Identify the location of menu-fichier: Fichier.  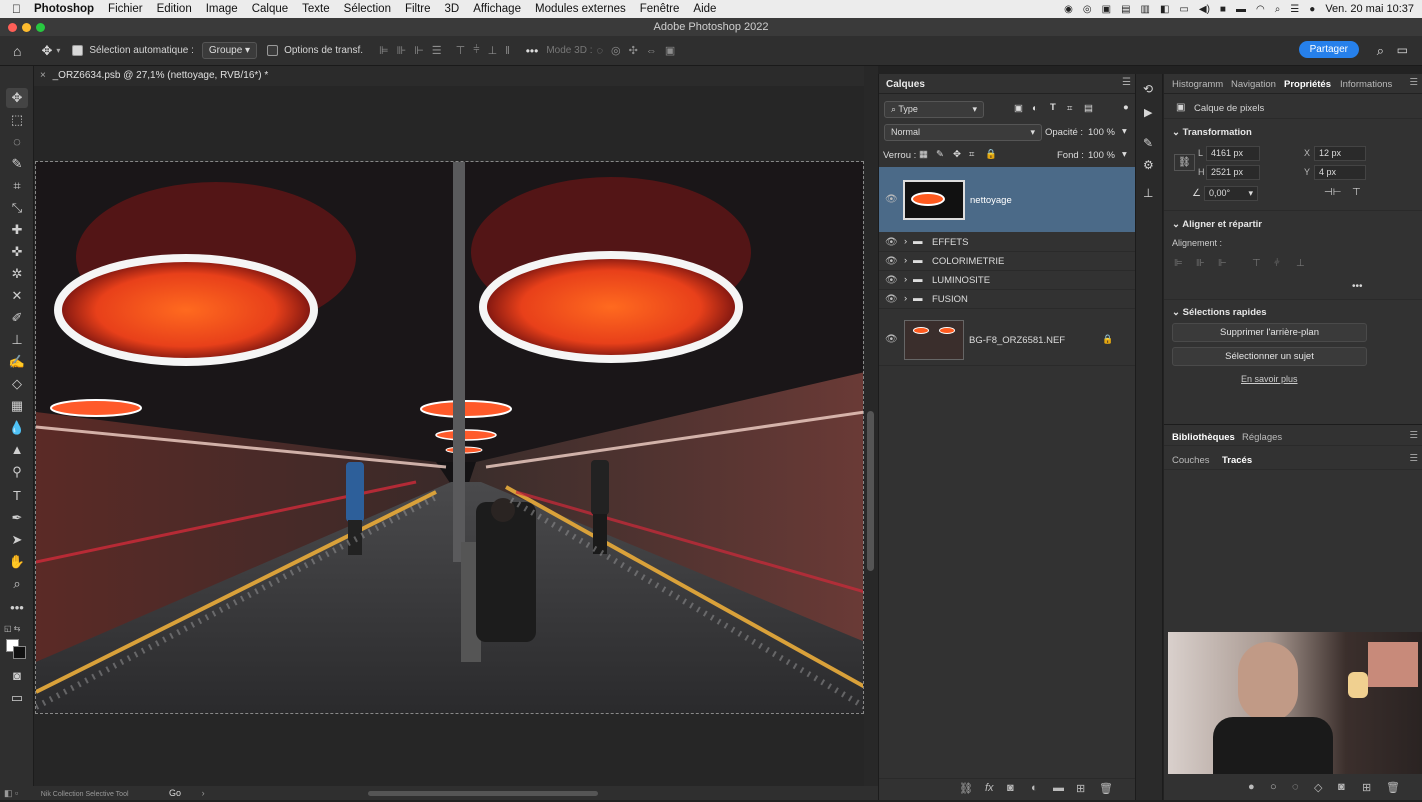
(125, 9).